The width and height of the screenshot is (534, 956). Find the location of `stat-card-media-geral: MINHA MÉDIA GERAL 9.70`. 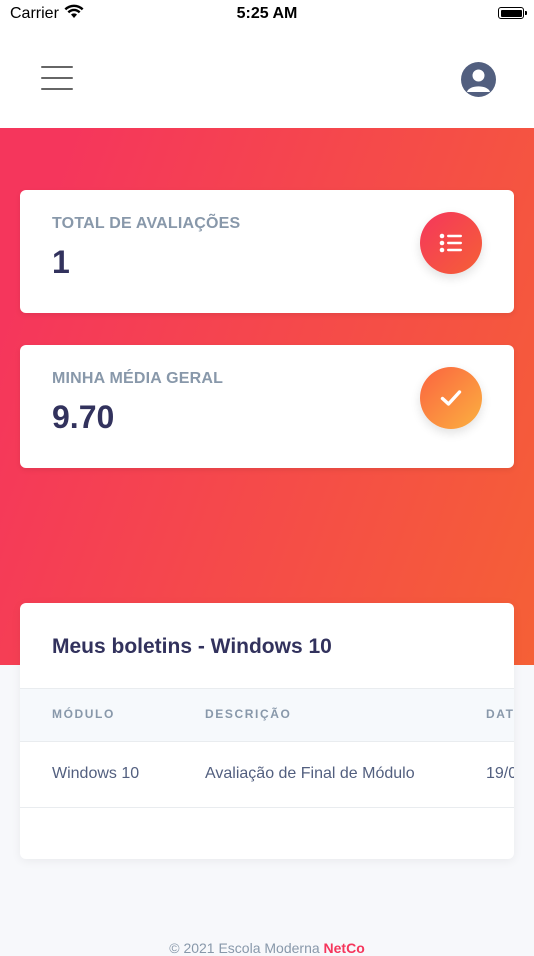

stat-card-media-geral: MINHA MÉDIA GERAL 9.70 is located at coordinates (267, 406).